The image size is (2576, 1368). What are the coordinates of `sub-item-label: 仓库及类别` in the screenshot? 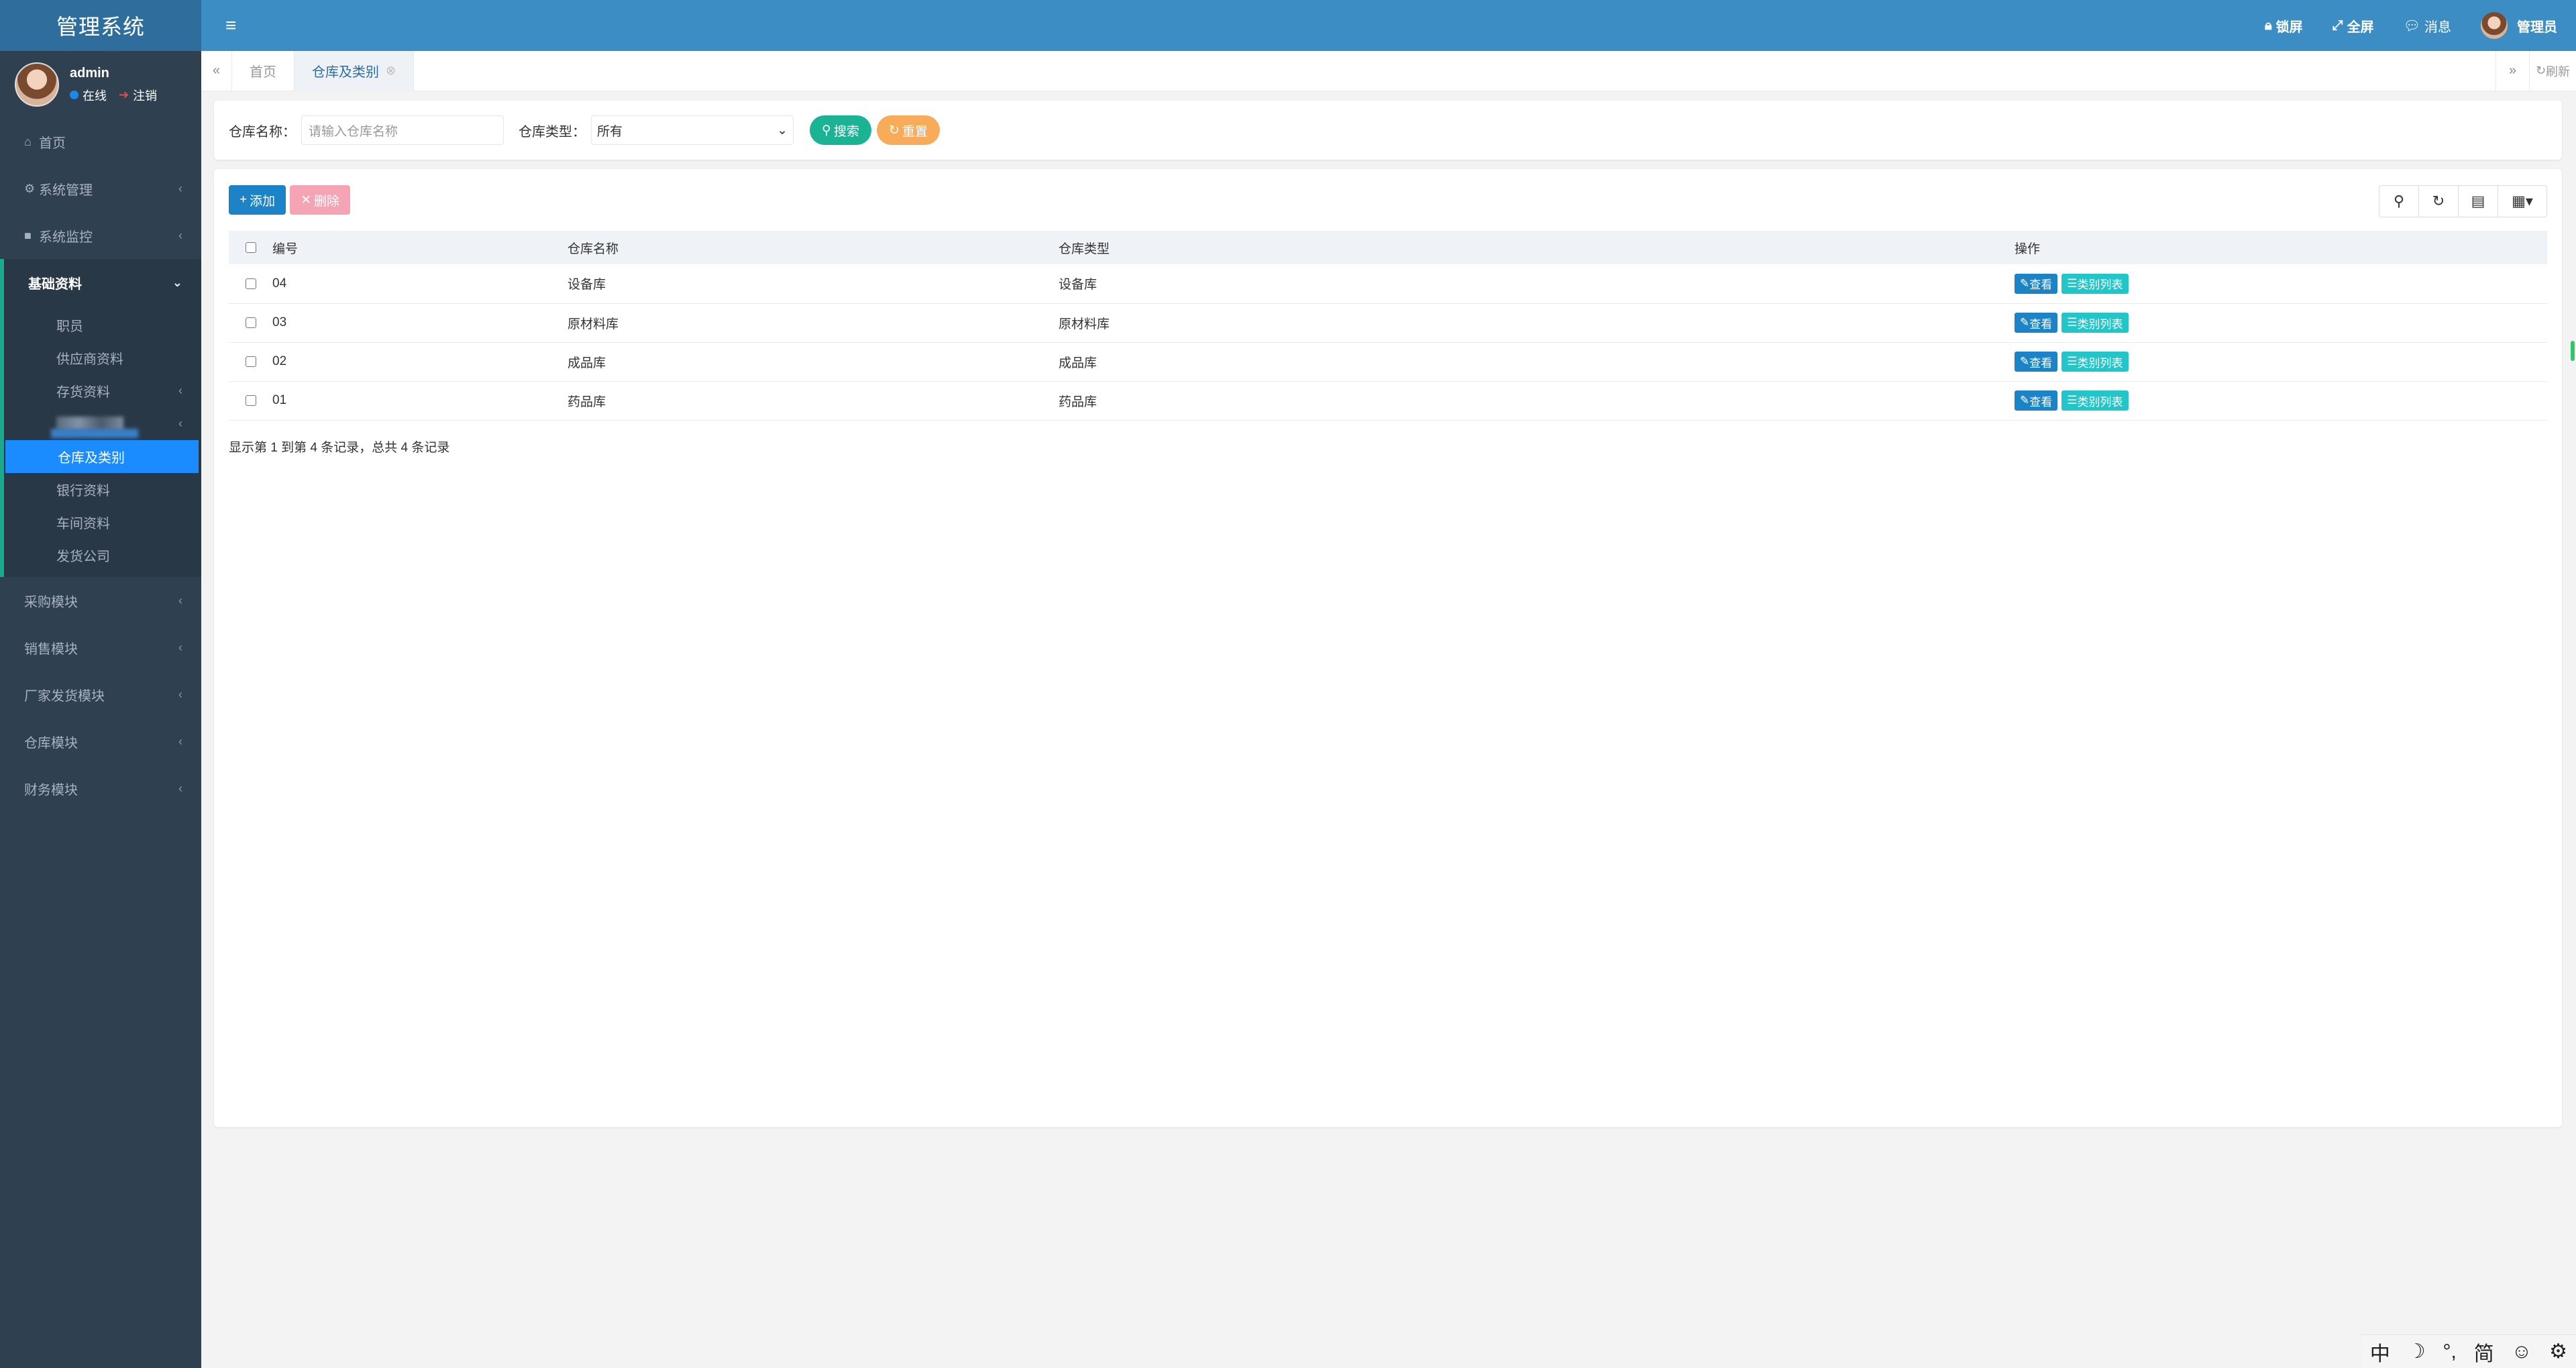 It's located at (91, 458).